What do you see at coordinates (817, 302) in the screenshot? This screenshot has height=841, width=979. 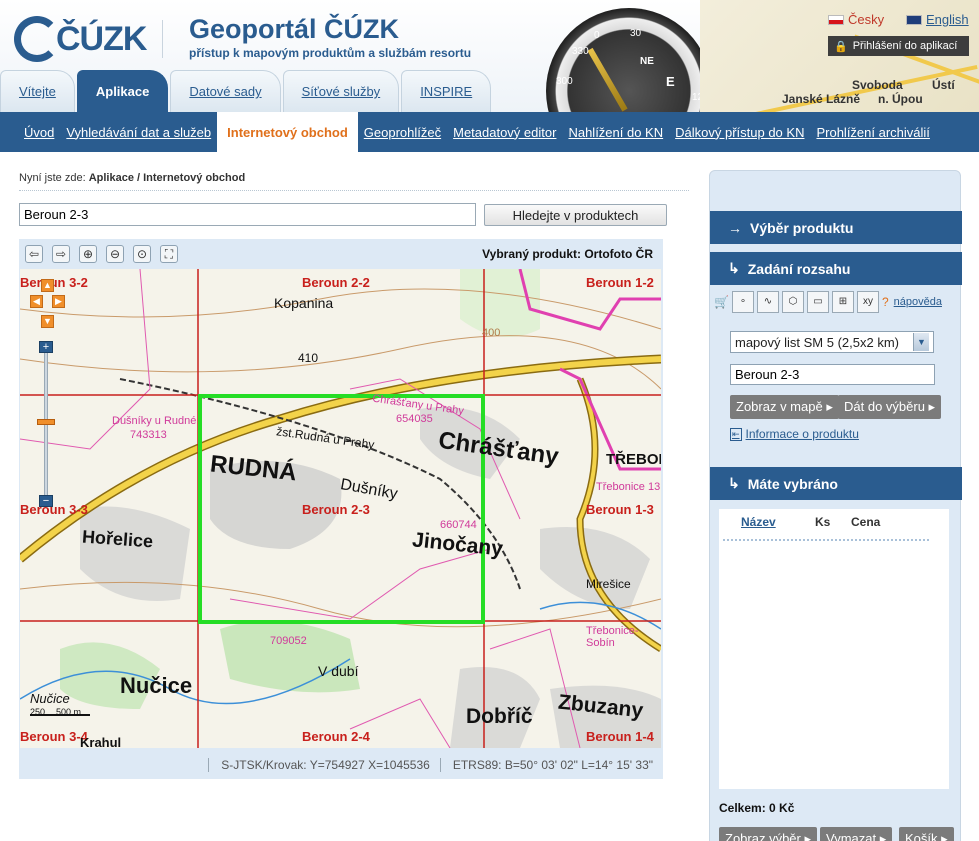 I see `rectangle-tool-icon: ▭` at bounding box center [817, 302].